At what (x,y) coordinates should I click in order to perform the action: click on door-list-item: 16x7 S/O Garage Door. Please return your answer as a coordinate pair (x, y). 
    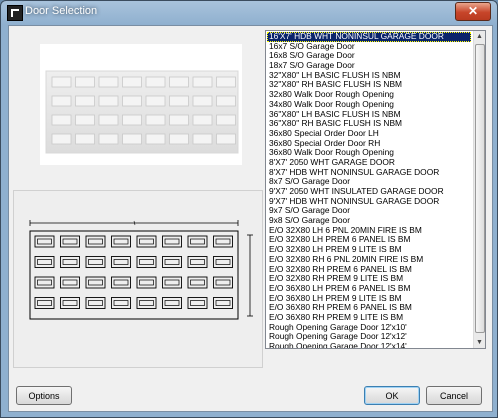
    Looking at the image, I should click on (369, 47).